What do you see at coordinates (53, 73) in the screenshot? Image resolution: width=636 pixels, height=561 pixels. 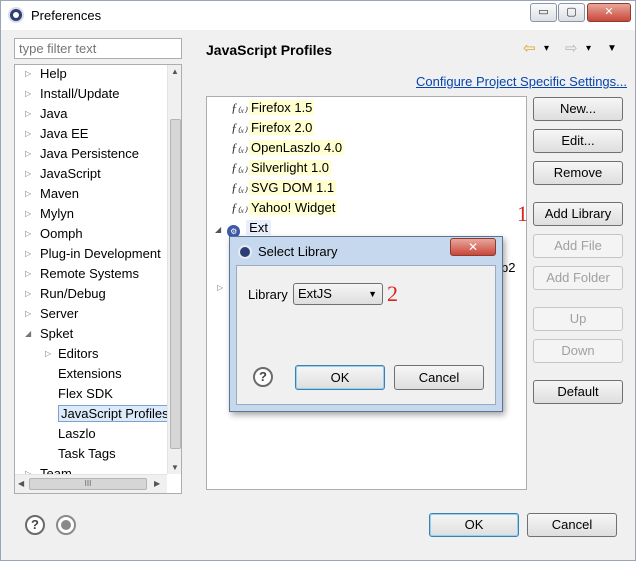 I see `tree-item-label: Help` at bounding box center [53, 73].